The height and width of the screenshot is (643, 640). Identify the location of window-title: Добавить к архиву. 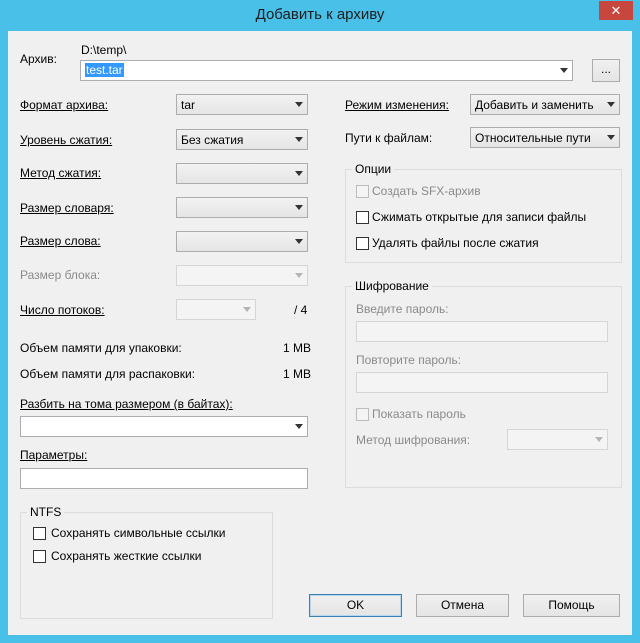
(320, 14).